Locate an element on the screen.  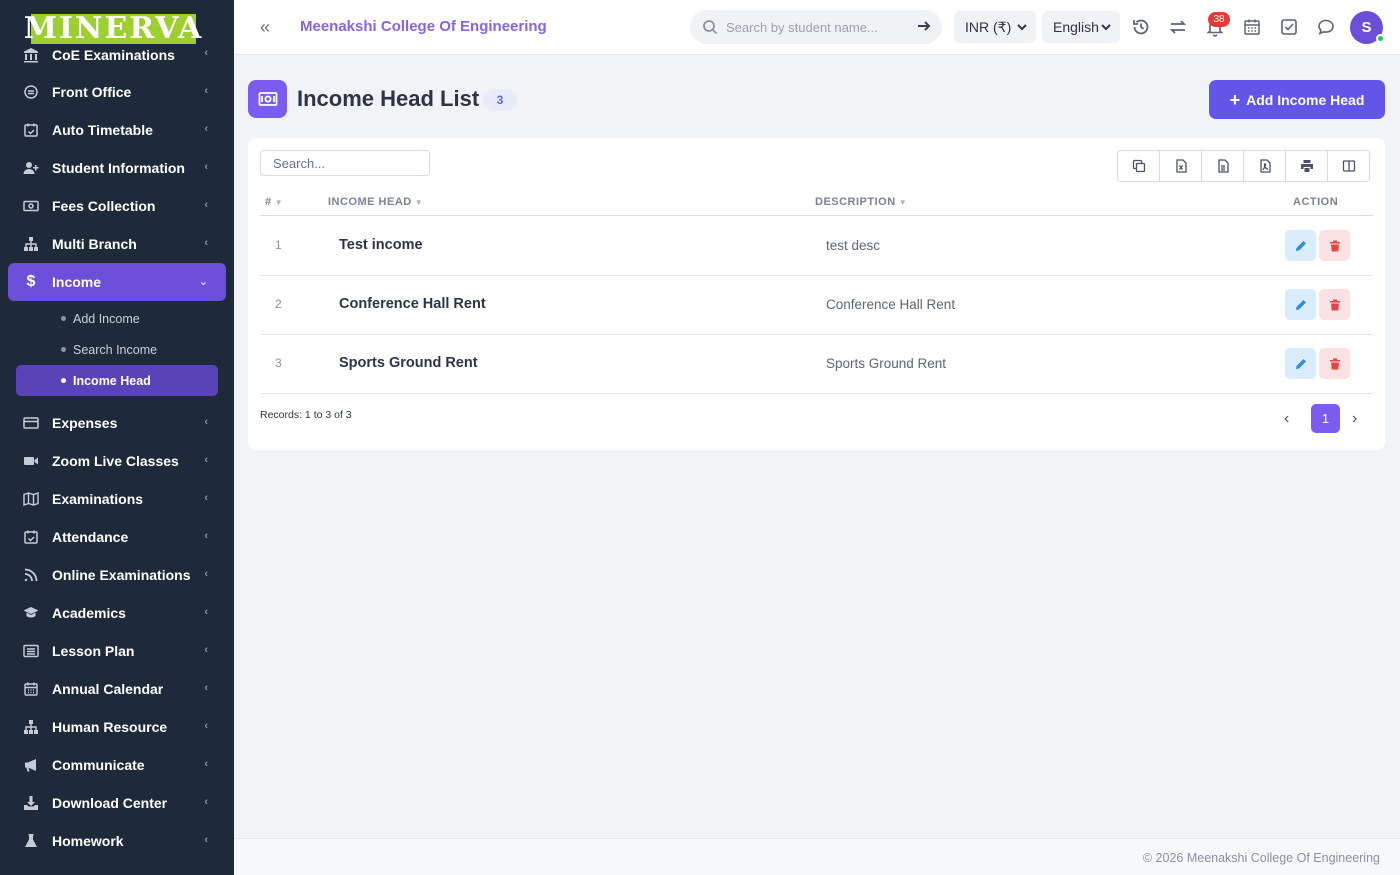
page-title: Income Head List is located at coordinates (388, 98).